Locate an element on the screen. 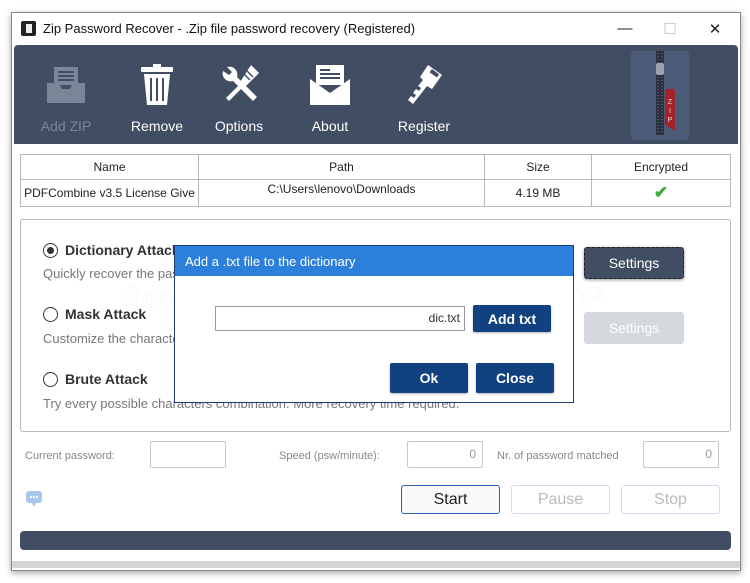 Image resolution: width=750 pixels, height=583 pixels. wrench-screwdriver-icon is located at coordinates (240, 83).